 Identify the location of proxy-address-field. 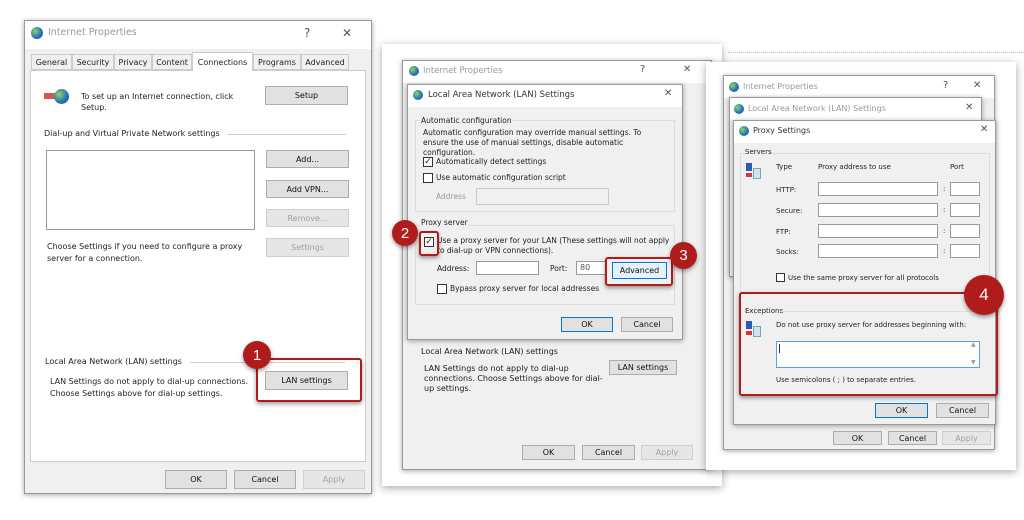
(507, 268).